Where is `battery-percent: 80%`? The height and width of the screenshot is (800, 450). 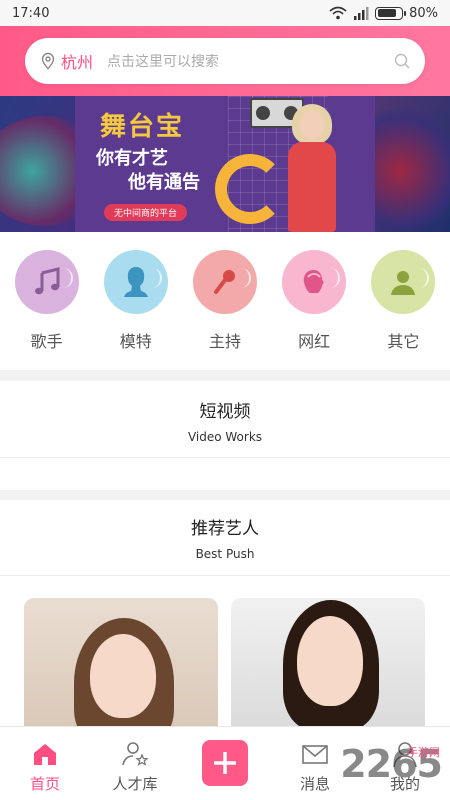
battery-percent: 80% is located at coordinates (423, 13).